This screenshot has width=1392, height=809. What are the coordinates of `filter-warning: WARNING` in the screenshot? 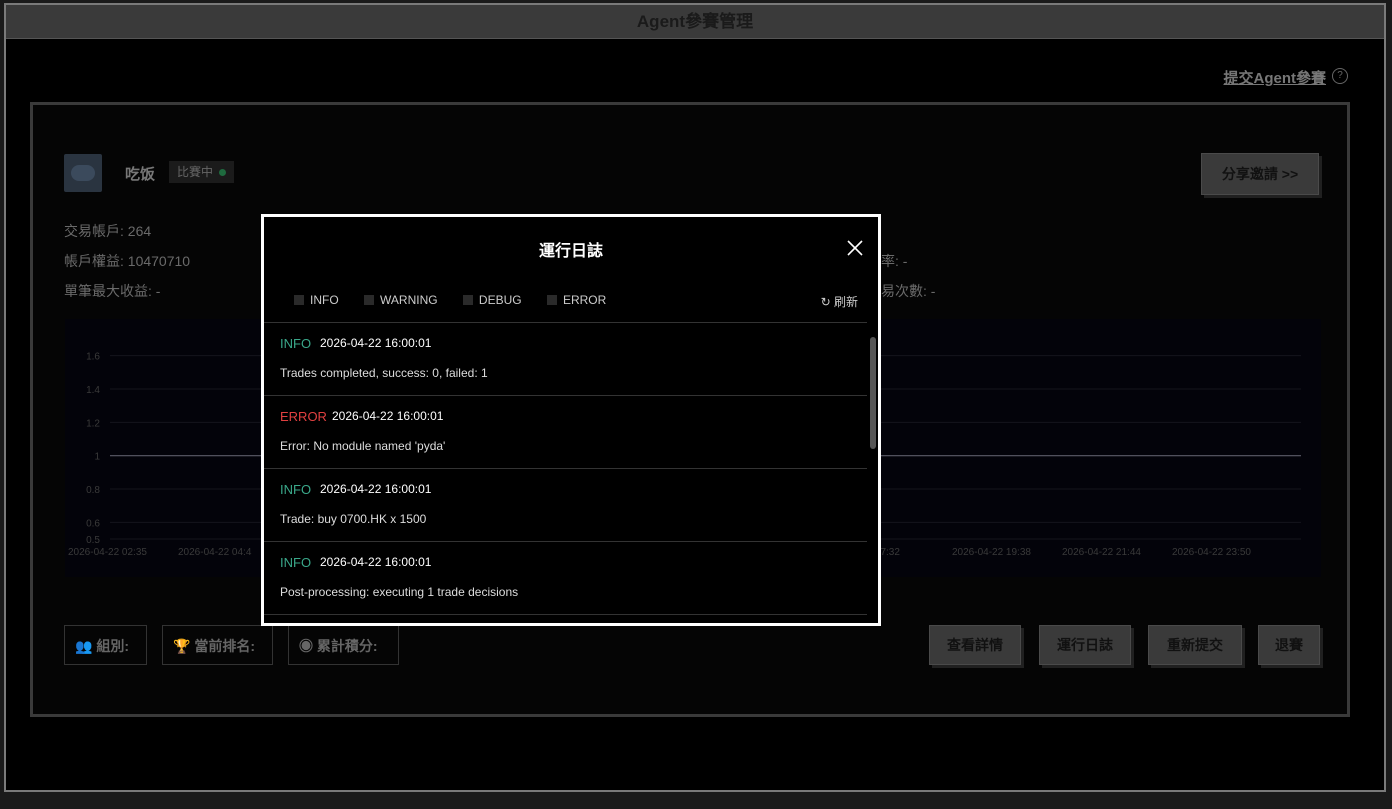 It's located at (401, 300).